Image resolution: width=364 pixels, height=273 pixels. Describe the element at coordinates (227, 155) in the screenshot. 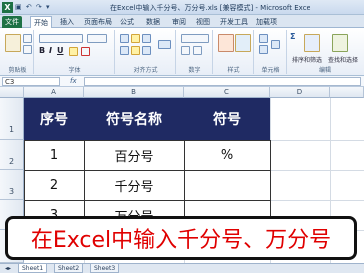

I see `table-cell: %` at that location.